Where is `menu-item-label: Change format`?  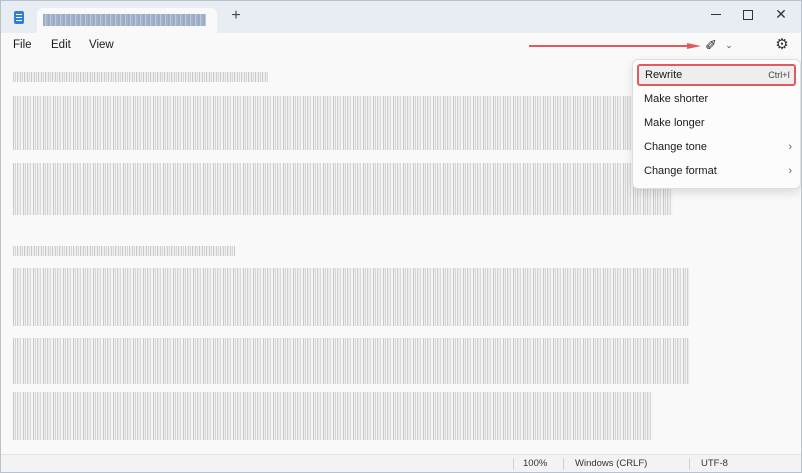 menu-item-label: Change format is located at coordinates (680, 171).